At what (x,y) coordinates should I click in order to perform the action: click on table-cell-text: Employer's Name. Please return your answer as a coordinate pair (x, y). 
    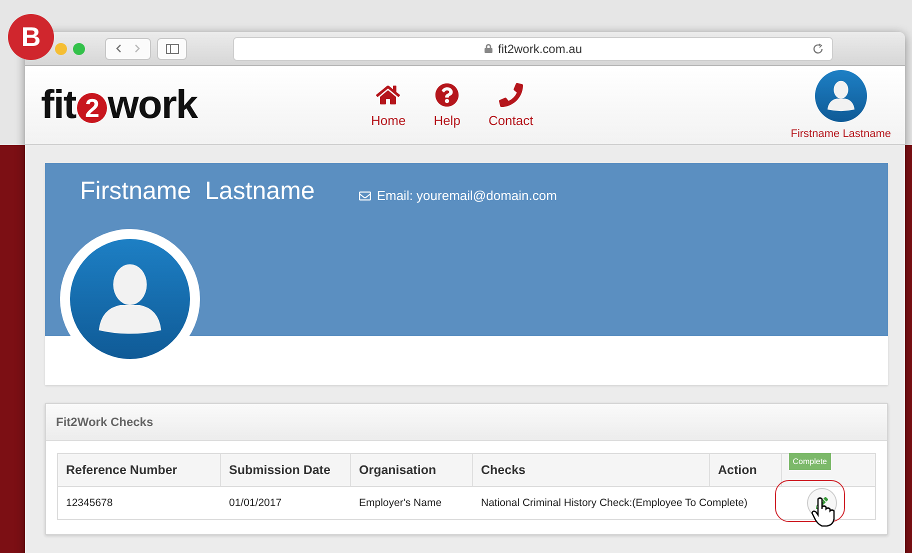
    Looking at the image, I should click on (400, 503).